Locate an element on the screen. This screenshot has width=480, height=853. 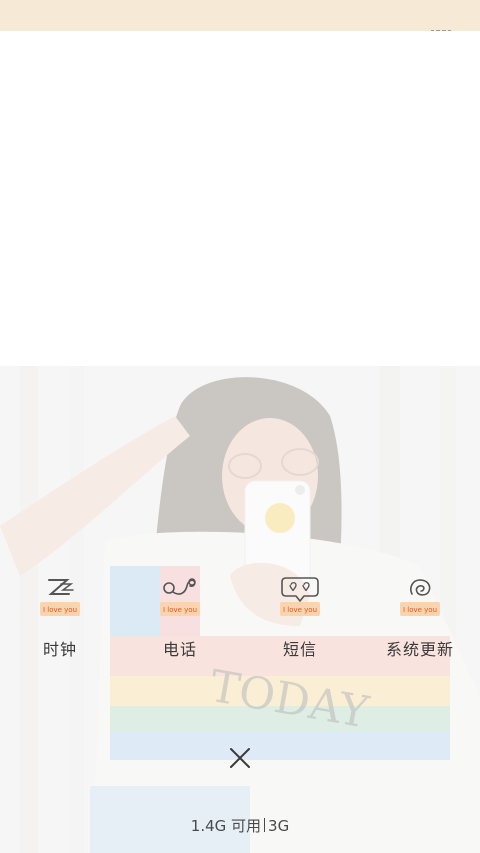
shortcut-messages: I love you 短信 is located at coordinates (300, 619).